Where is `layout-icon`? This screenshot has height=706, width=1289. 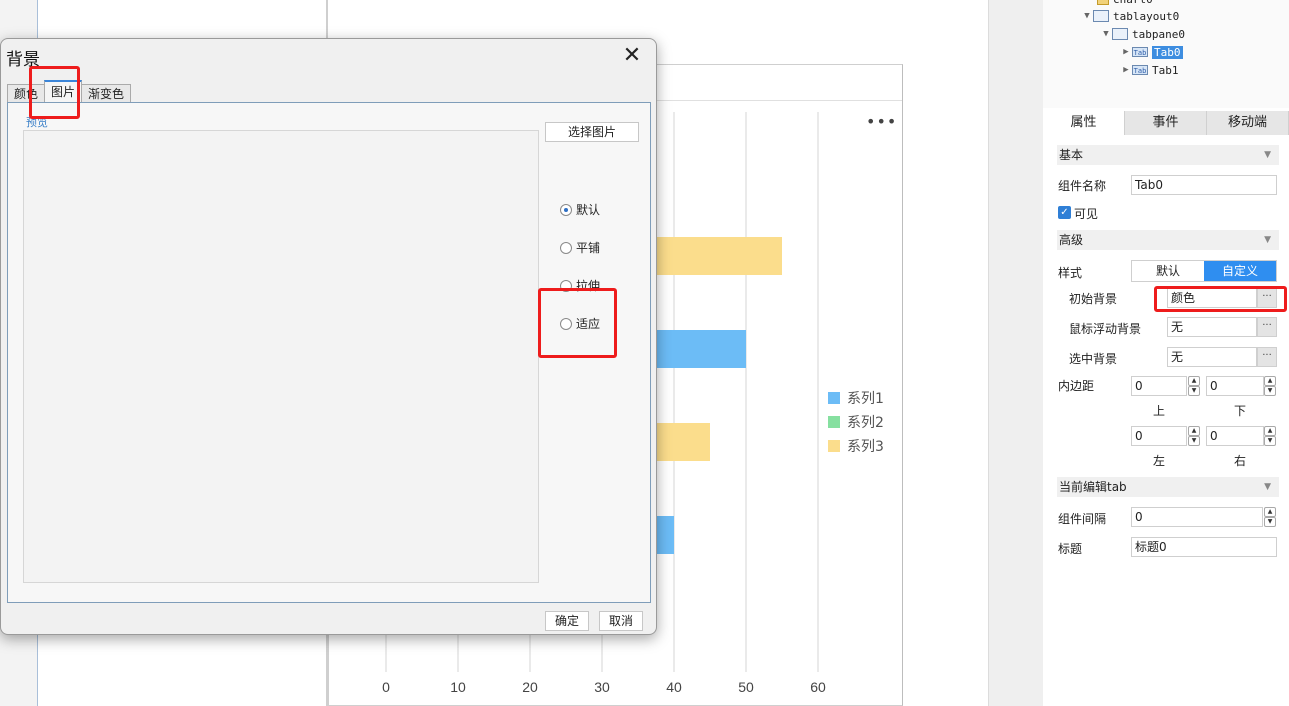 layout-icon is located at coordinates (1101, 16).